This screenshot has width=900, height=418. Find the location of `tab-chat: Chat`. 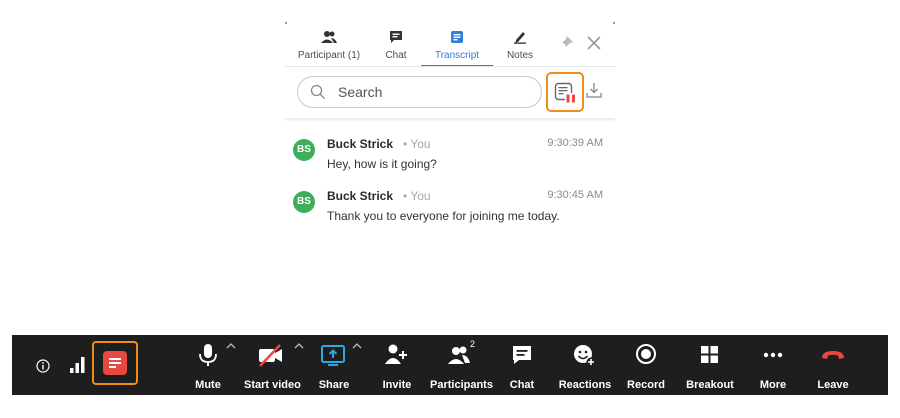

tab-chat: Chat is located at coordinates (396, 47).